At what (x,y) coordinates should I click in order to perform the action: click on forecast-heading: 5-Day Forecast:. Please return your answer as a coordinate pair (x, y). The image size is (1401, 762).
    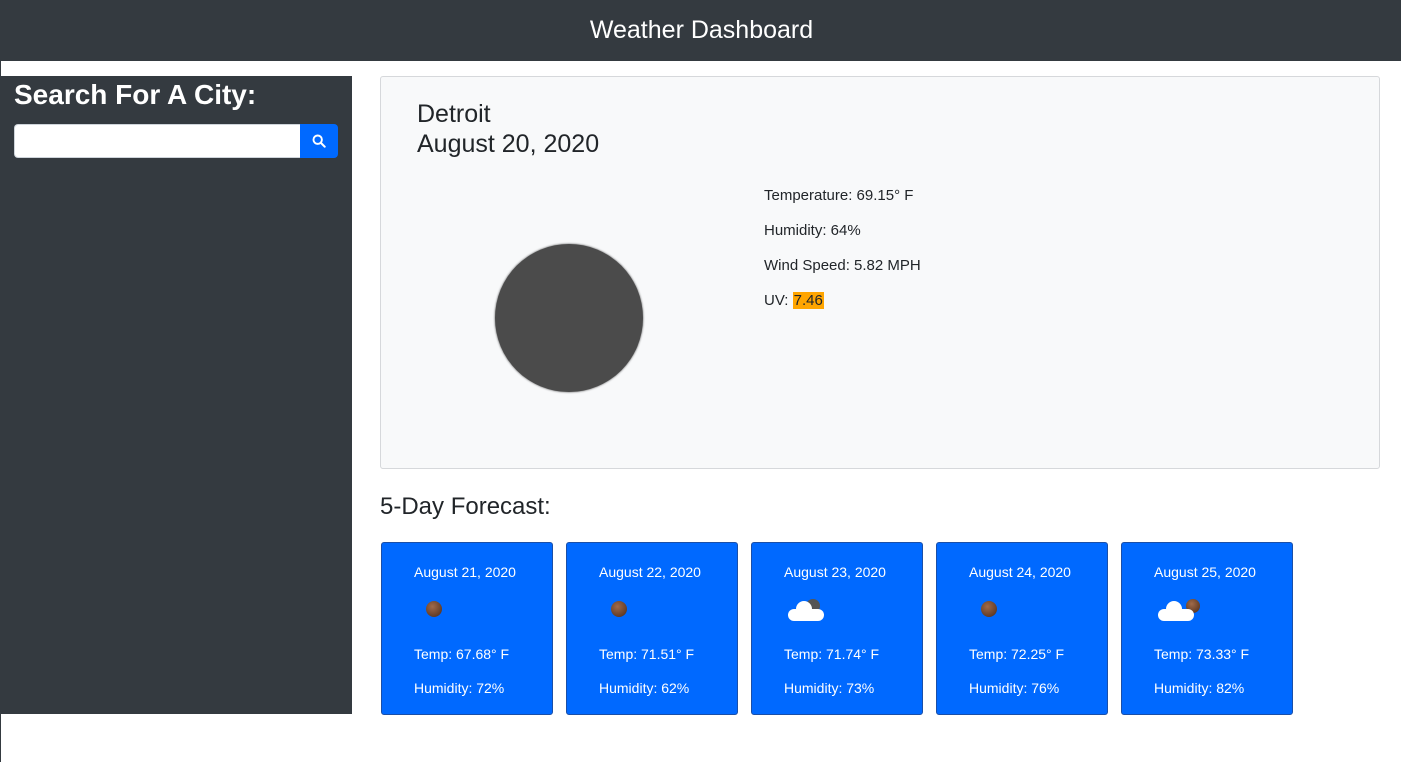
    Looking at the image, I should click on (465, 506).